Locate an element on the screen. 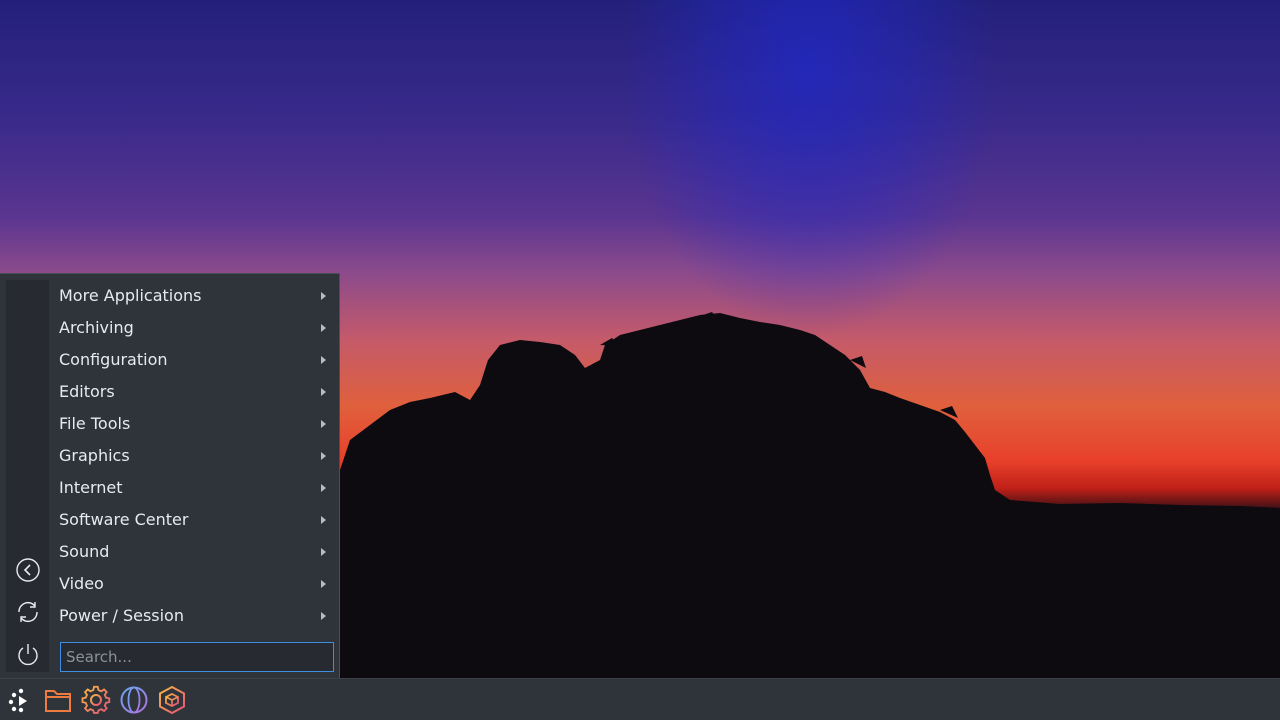 This screenshot has width=1280, height=720. folder-icon is located at coordinates (58, 701).